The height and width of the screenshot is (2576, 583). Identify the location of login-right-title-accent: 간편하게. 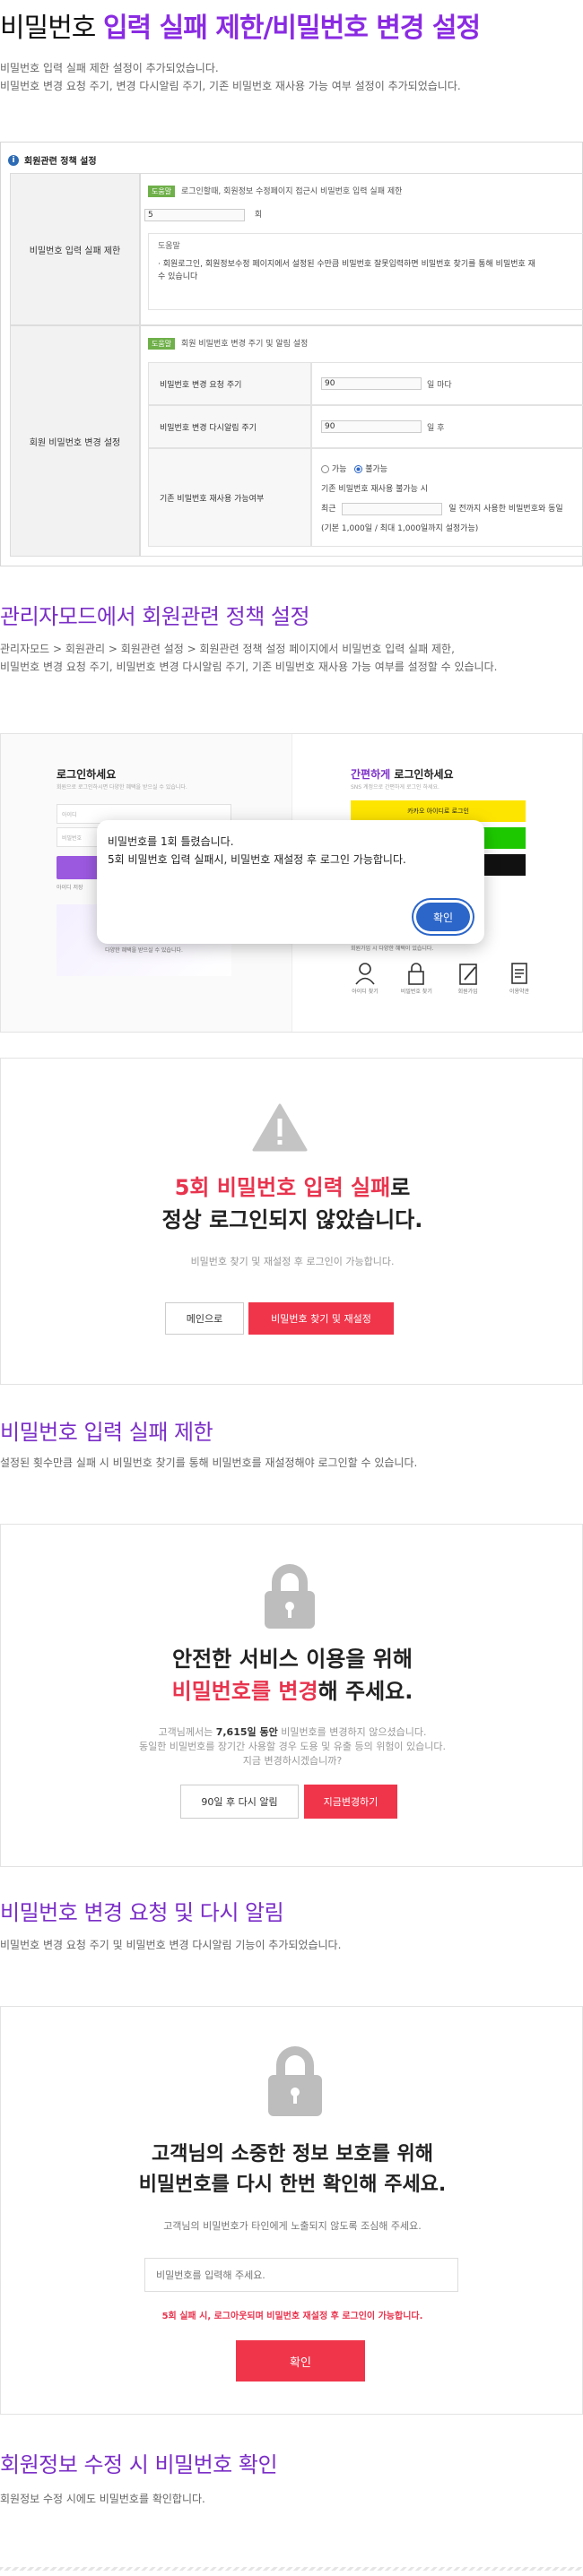
(371, 774).